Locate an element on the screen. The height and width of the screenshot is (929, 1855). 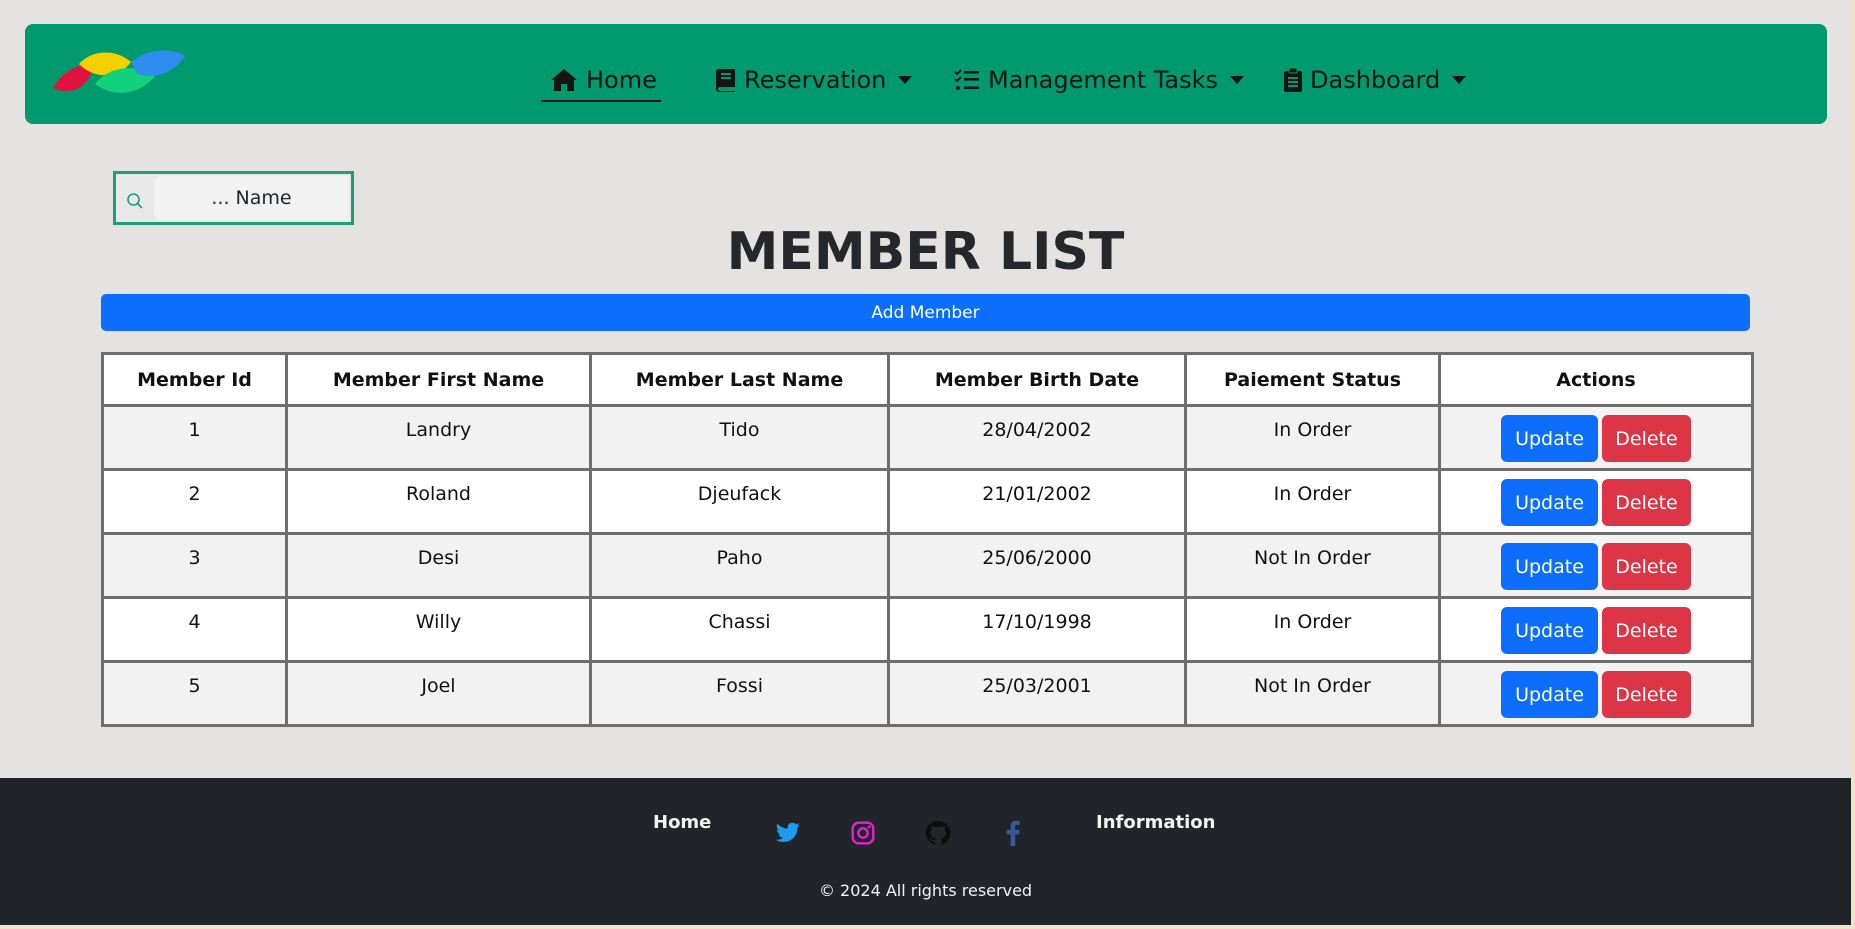
nav-item-label: Dashboard is located at coordinates (1375, 80).